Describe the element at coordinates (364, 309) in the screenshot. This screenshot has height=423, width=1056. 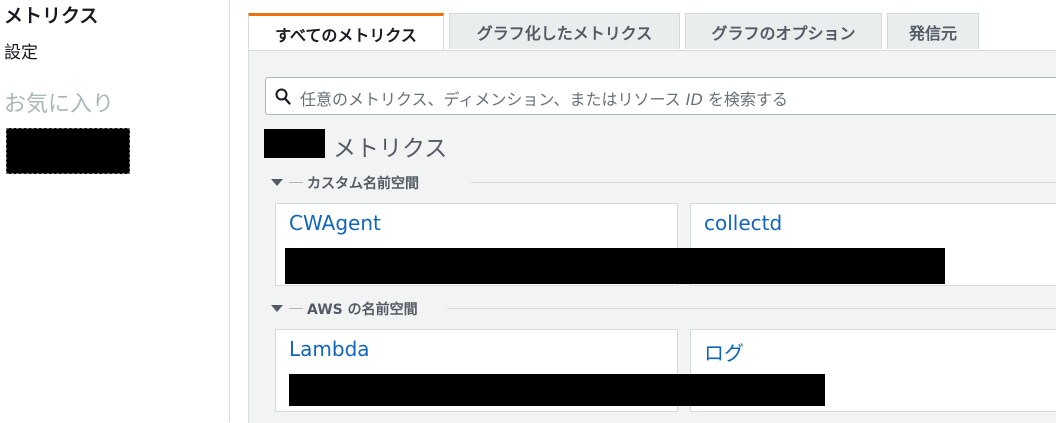
I see `section-label: AWS の名前空間` at that location.